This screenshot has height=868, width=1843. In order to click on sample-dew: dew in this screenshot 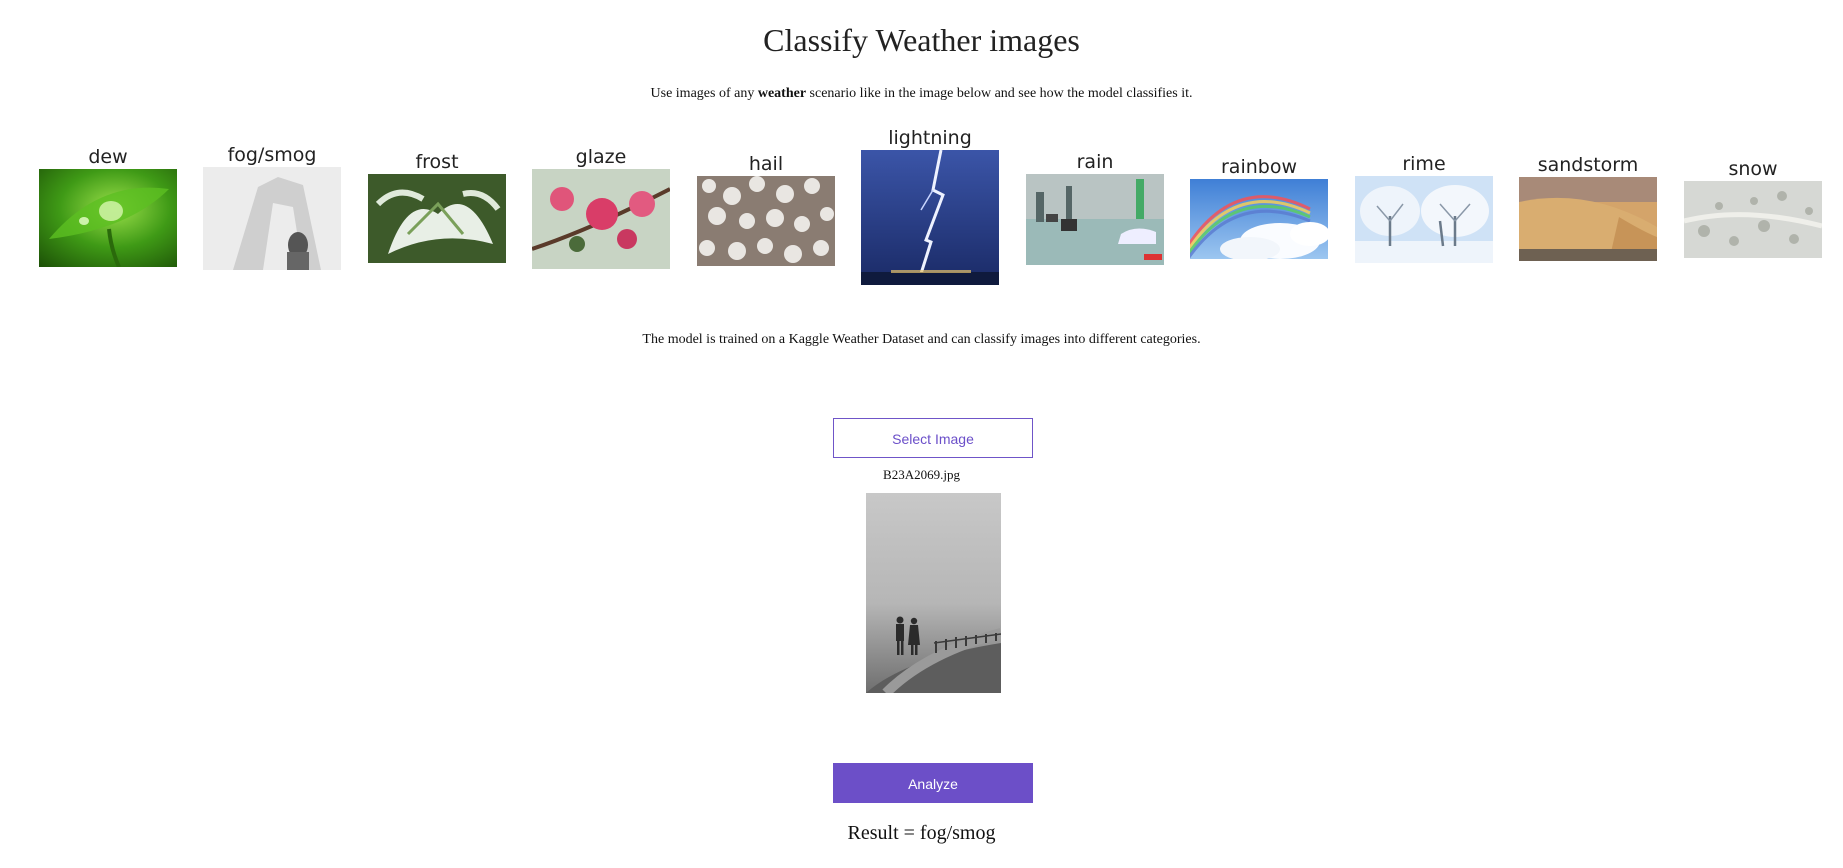, I will do `click(108, 206)`.